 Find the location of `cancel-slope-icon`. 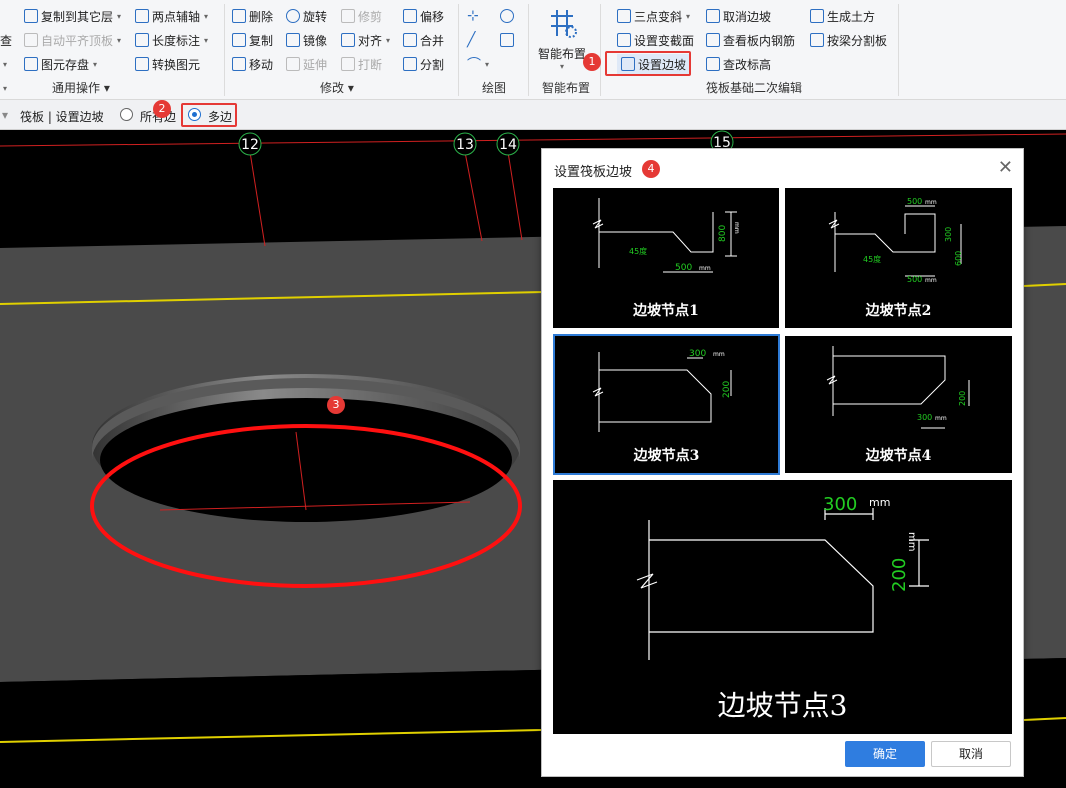

cancel-slope-icon is located at coordinates (713, 16).